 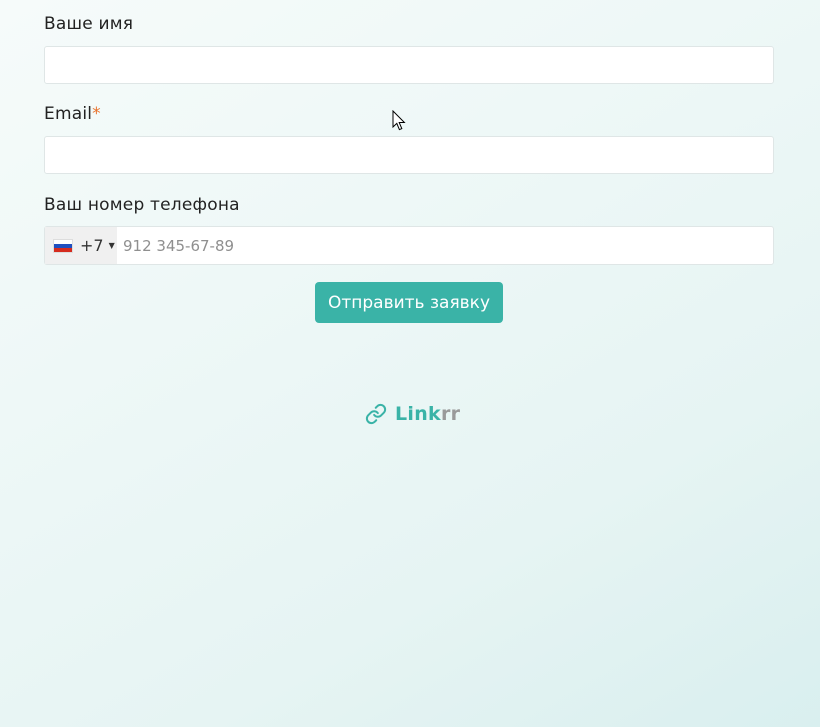 I want to click on brand-name-part2: rr, so click(x=450, y=414).